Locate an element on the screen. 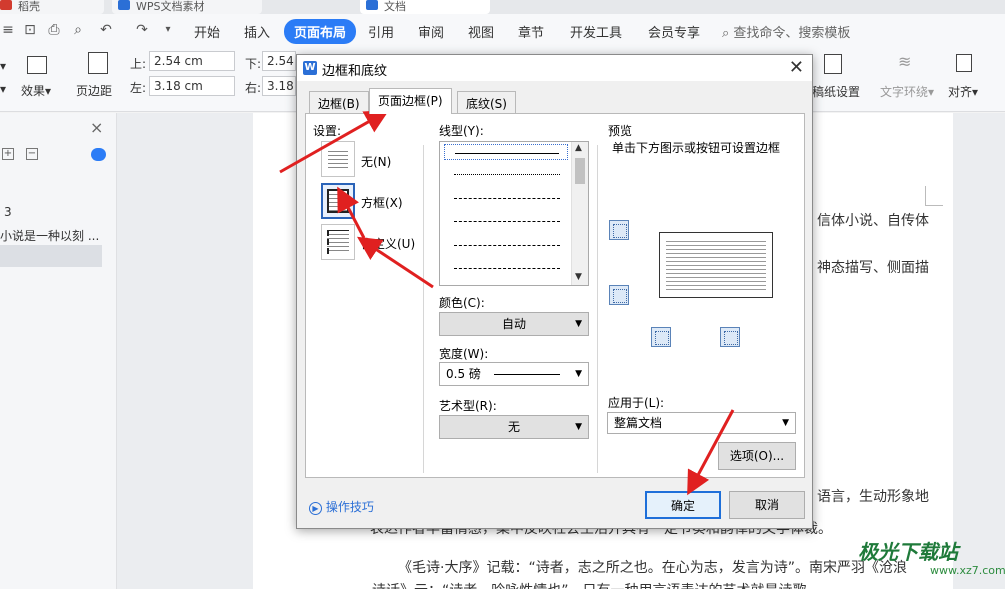  right-border-button is located at coordinates (730, 337).